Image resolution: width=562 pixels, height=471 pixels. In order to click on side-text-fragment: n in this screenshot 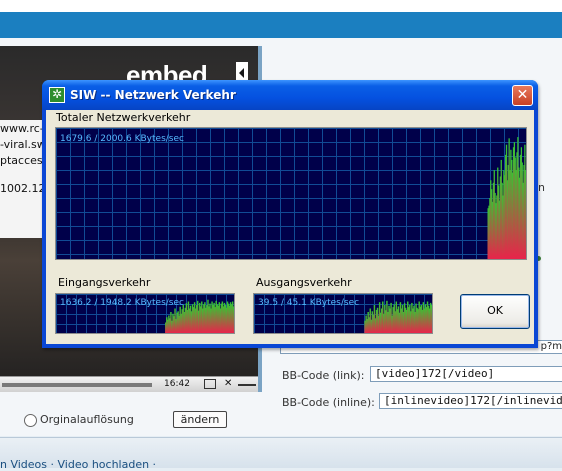, I will do `click(541, 187)`.